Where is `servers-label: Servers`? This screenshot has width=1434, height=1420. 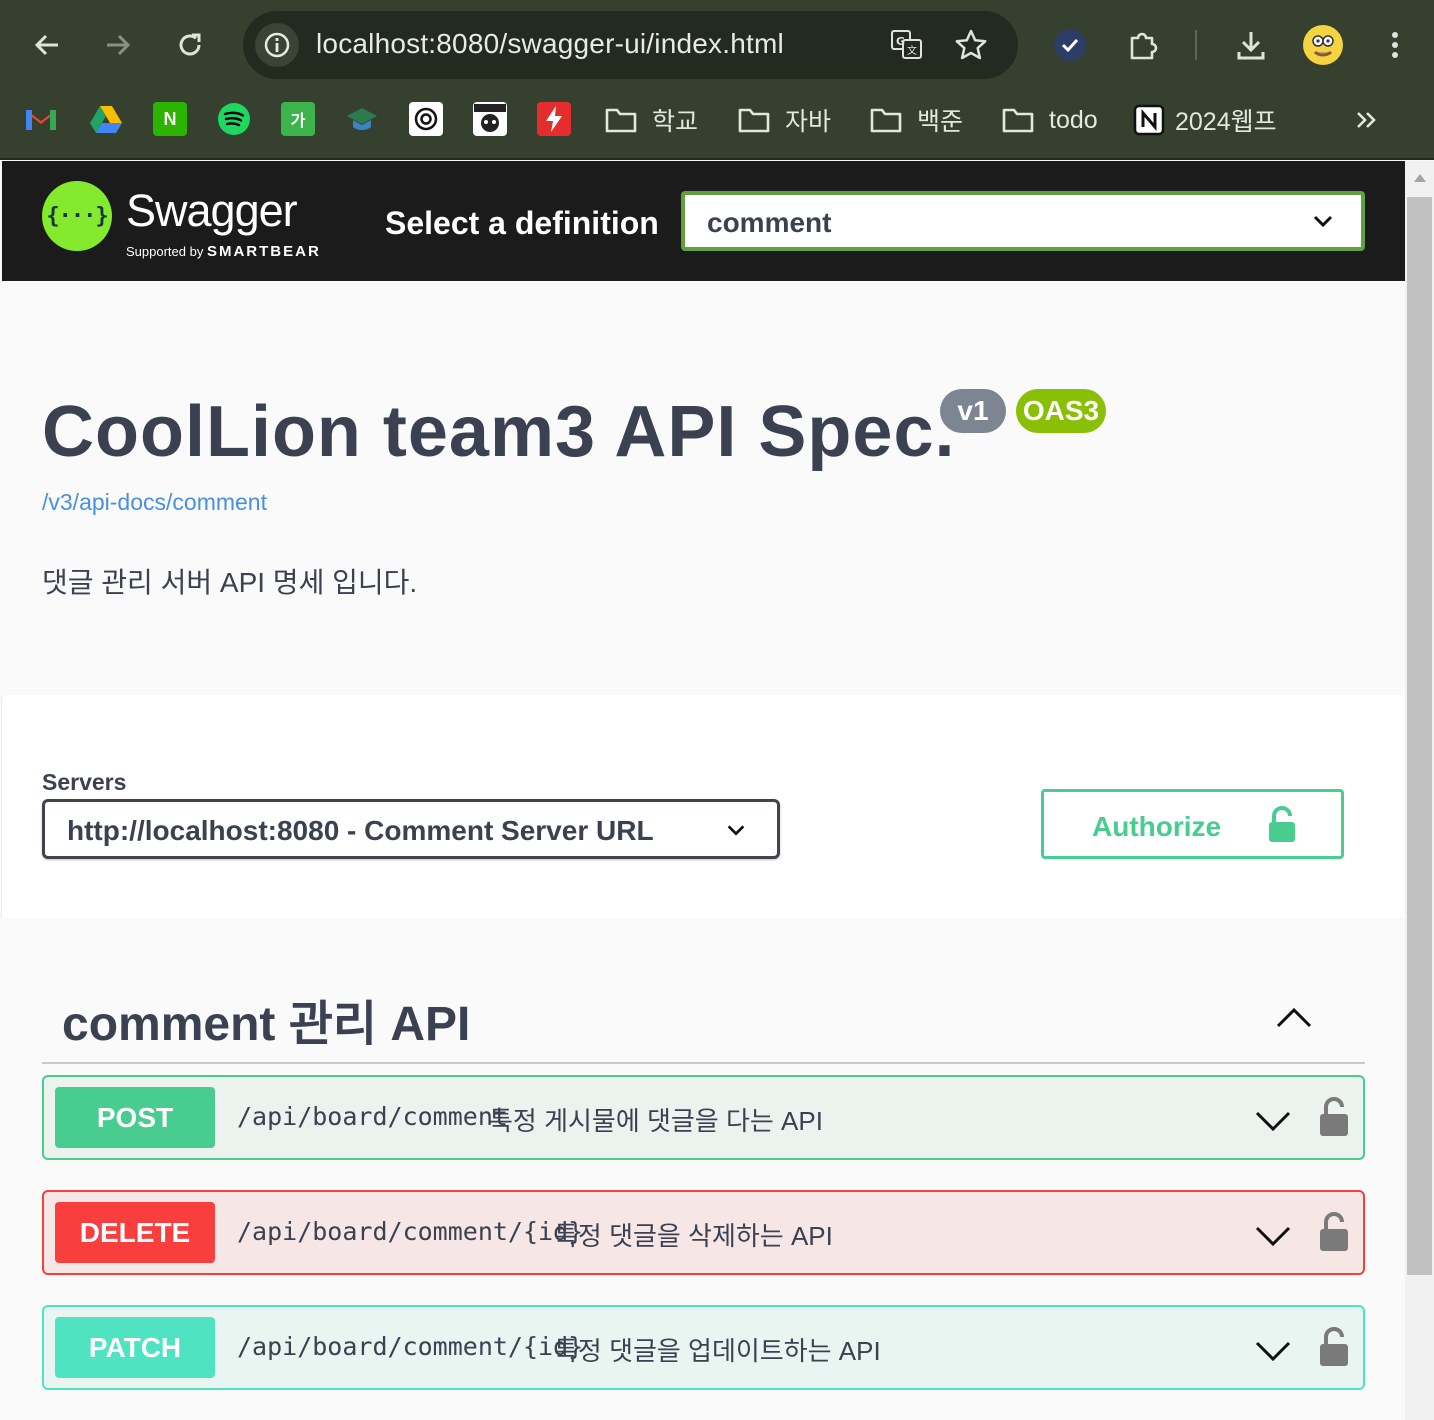 servers-label: Servers is located at coordinates (84, 782).